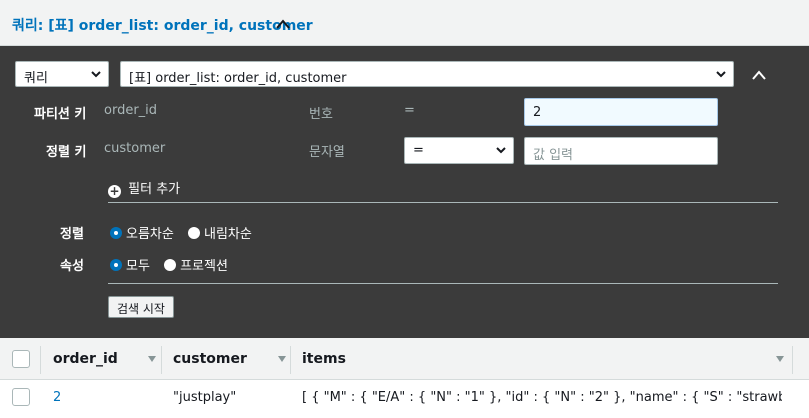 This screenshot has height=418, width=809. Describe the element at coordinates (57, 397) in the screenshot. I see `cell-order-id: 2` at that location.